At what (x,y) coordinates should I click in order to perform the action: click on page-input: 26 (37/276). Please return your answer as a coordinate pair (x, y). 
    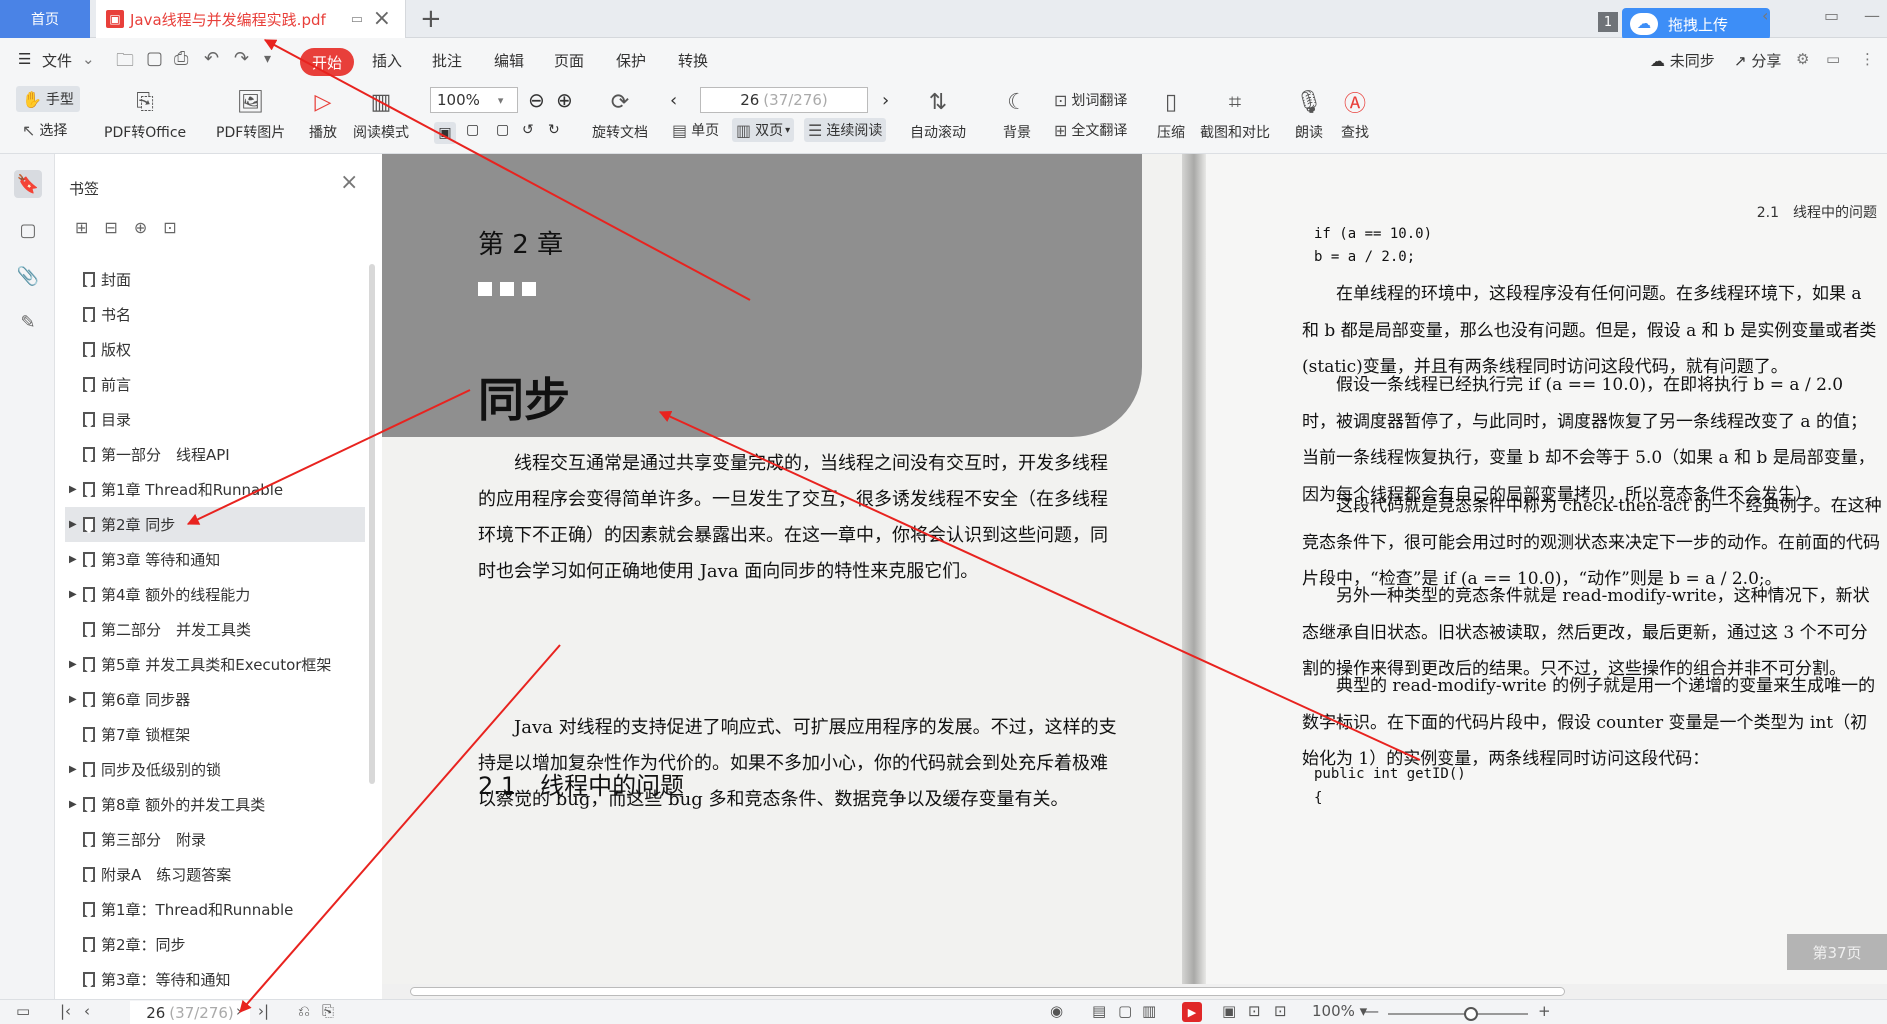
    Looking at the image, I should click on (784, 100).